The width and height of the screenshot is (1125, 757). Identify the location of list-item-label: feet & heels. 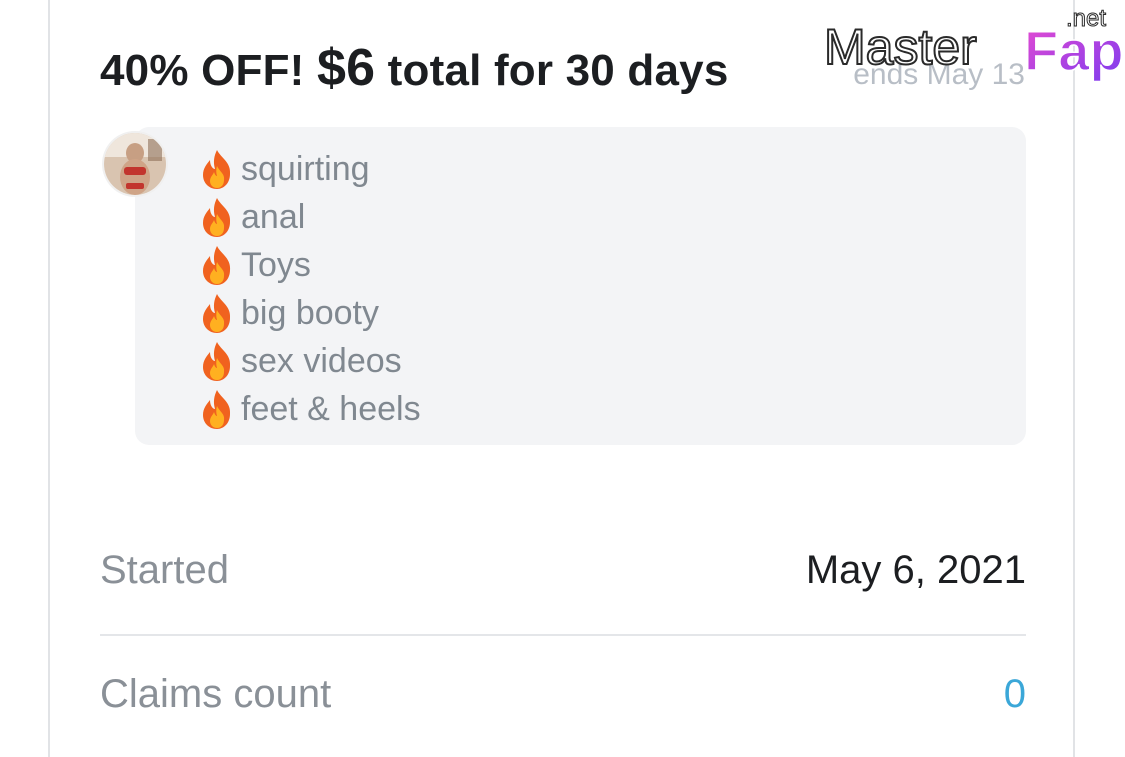
(331, 408).